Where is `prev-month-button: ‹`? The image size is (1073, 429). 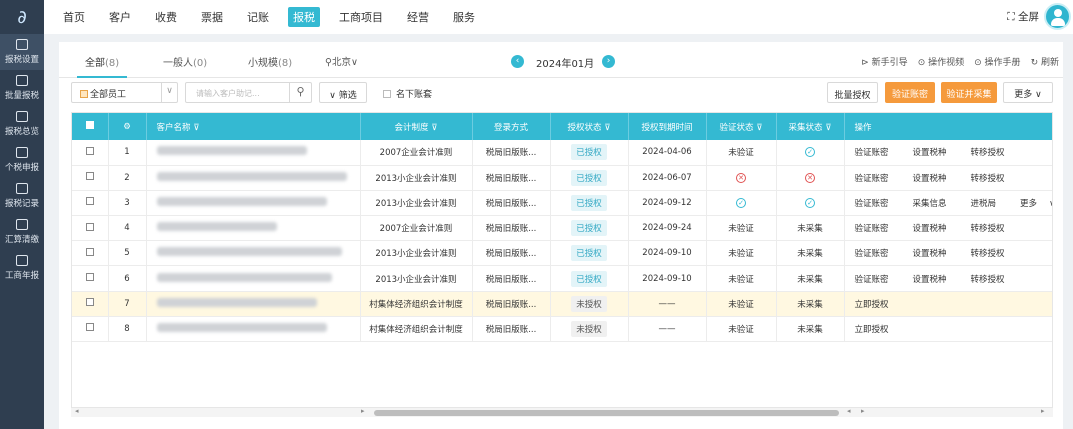
prev-month-button: ‹ is located at coordinates (517, 61).